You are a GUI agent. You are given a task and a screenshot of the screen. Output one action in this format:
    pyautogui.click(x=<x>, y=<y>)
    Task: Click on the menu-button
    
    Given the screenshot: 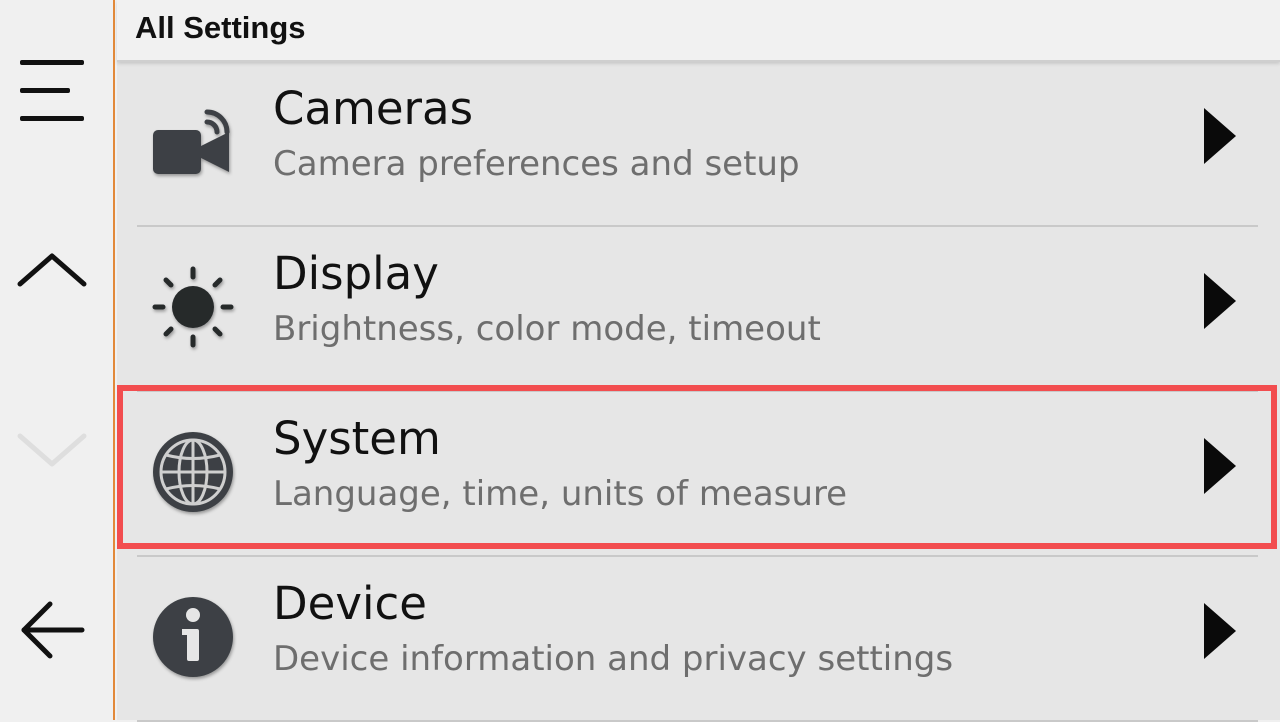 What is the action you would take?
    pyautogui.click(x=52, y=90)
    